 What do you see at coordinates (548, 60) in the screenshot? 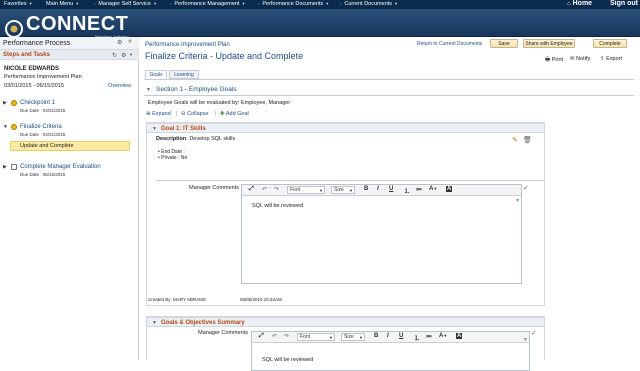
I see `printer-icon: 🖶` at bounding box center [548, 60].